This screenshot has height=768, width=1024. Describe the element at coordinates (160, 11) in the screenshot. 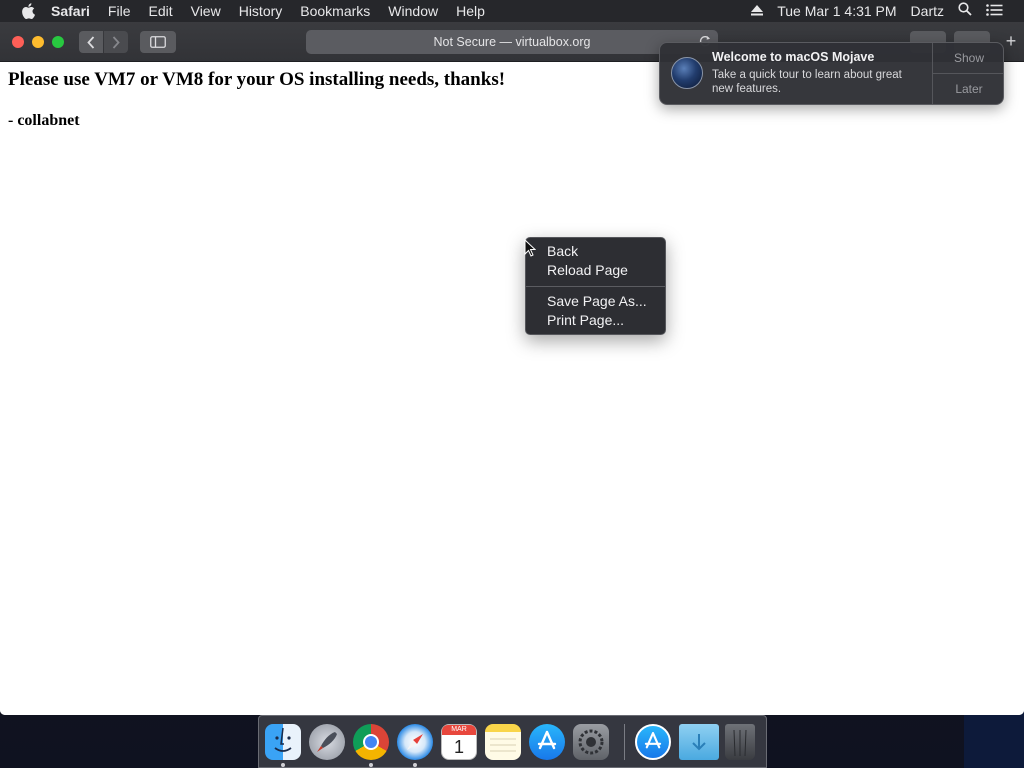

I see `menu-edit: Edit` at that location.